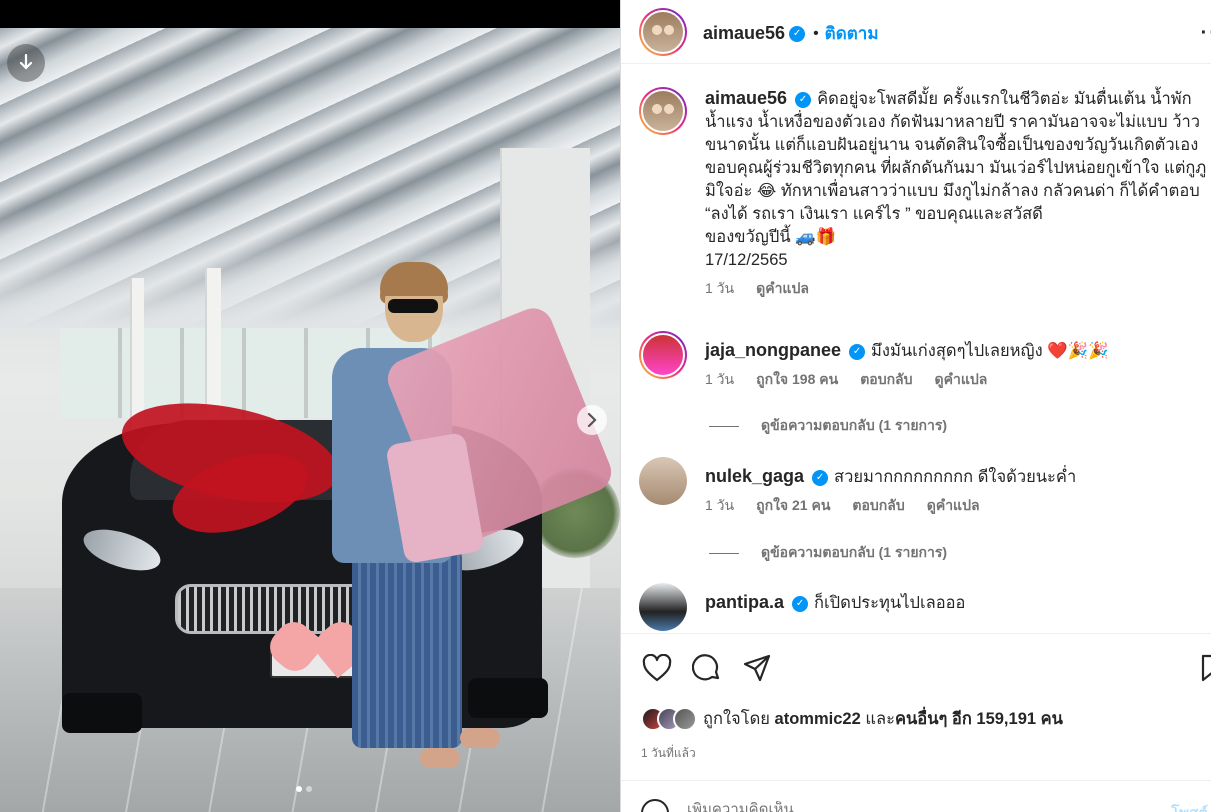 The height and width of the screenshot is (812, 1211). What do you see at coordinates (744, 602) in the screenshot?
I see `commenter-username: pantipa.a` at bounding box center [744, 602].